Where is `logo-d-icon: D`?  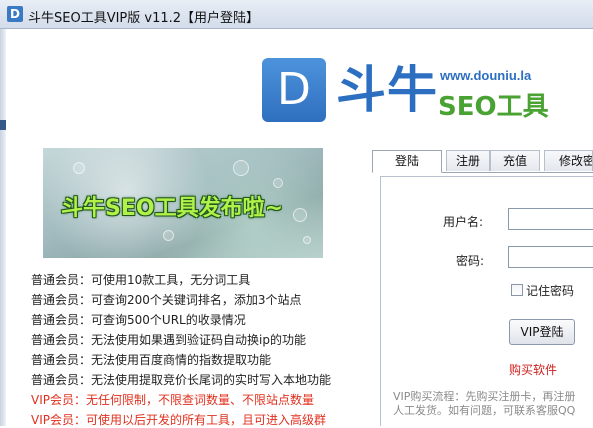 logo-d-icon: D is located at coordinates (294, 90).